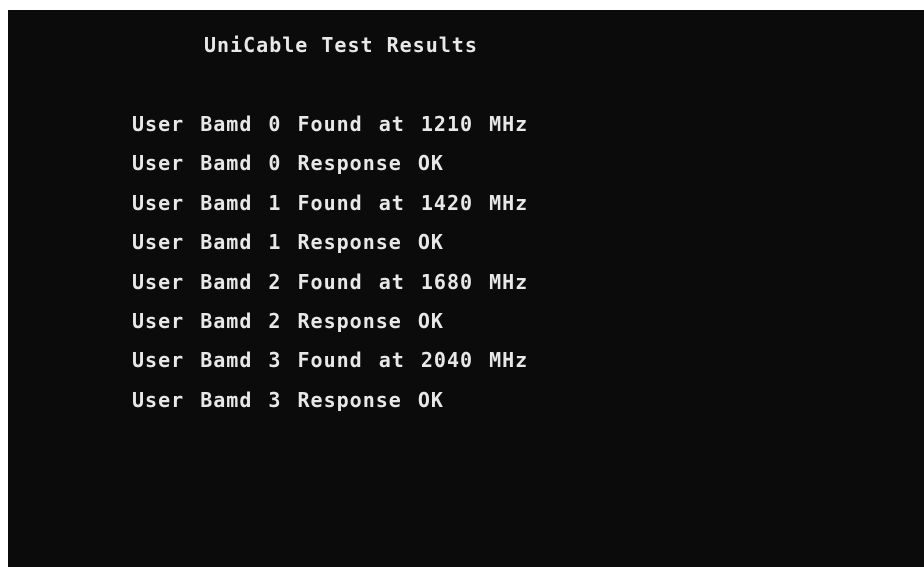 This screenshot has width=924, height=567. Describe the element at coordinates (288, 242) in the screenshot. I see `result-line-band-1-response: User Bamd 1 Response OK` at that location.